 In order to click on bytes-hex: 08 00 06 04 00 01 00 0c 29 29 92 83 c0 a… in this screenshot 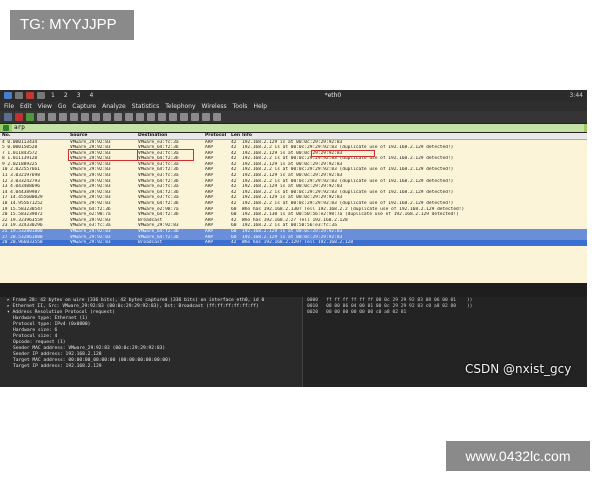, I will do `click(391, 306)`.